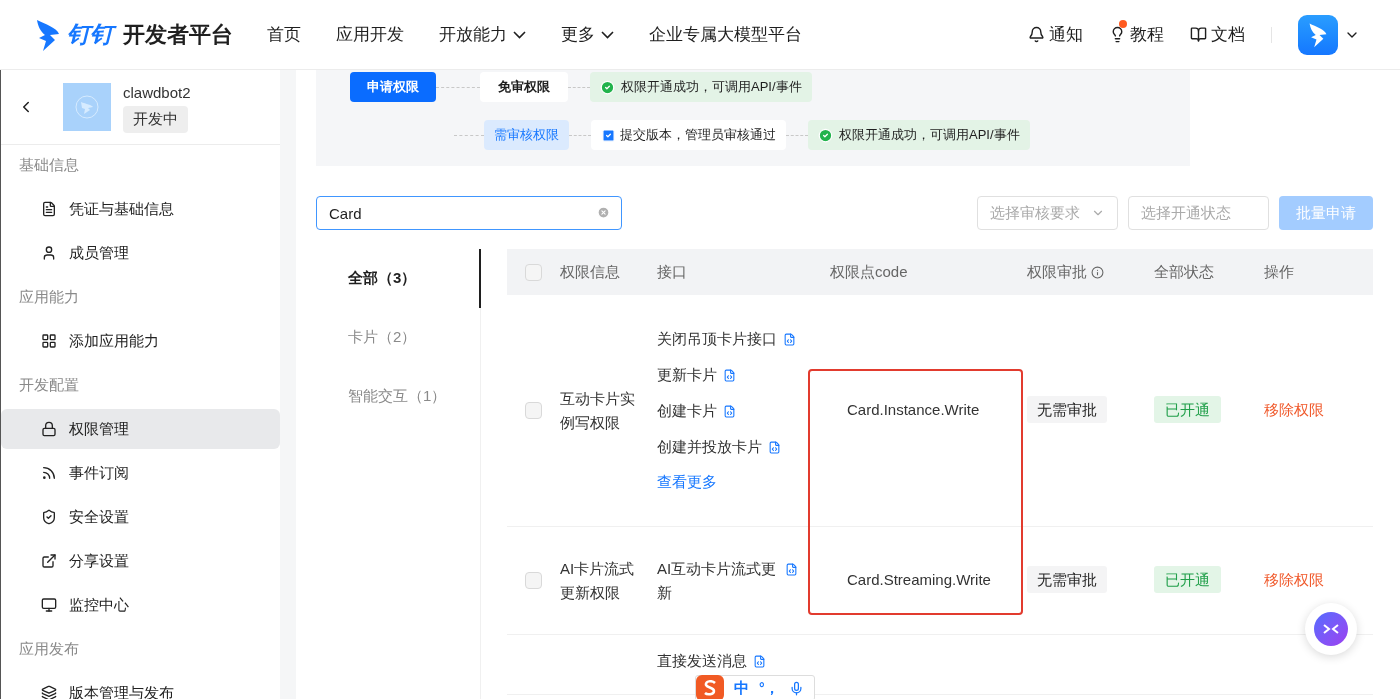 The width and height of the screenshot is (1400, 699). What do you see at coordinates (1184, 271) in the screenshot?
I see `column-header: 全部状态` at bounding box center [1184, 271].